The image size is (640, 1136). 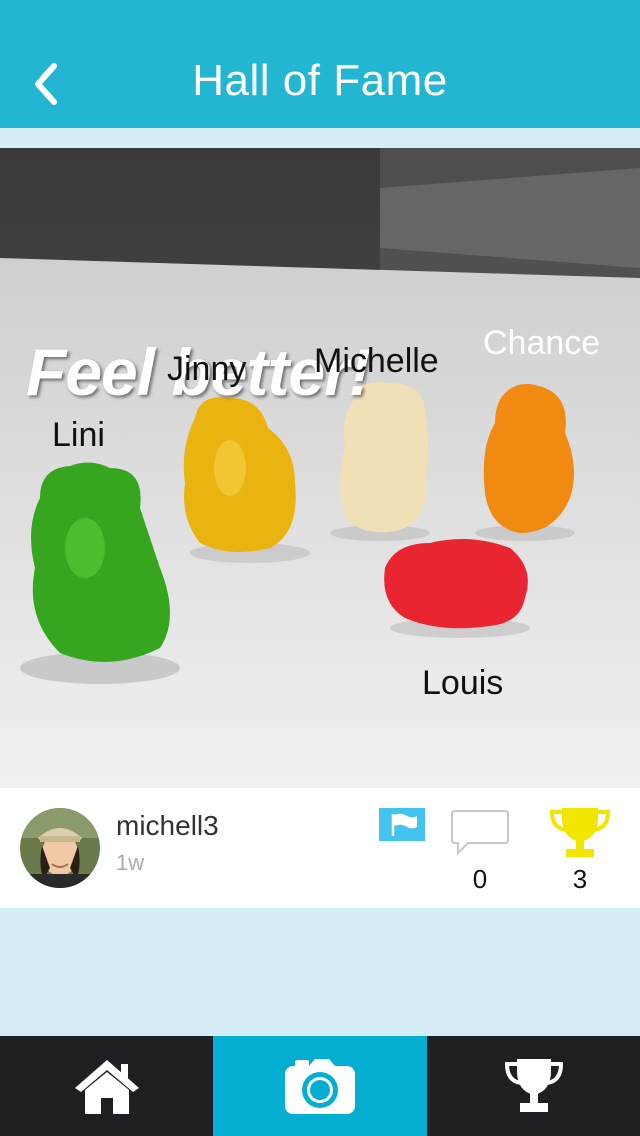 What do you see at coordinates (480, 879) in the screenshot?
I see `comment-count: 0` at bounding box center [480, 879].